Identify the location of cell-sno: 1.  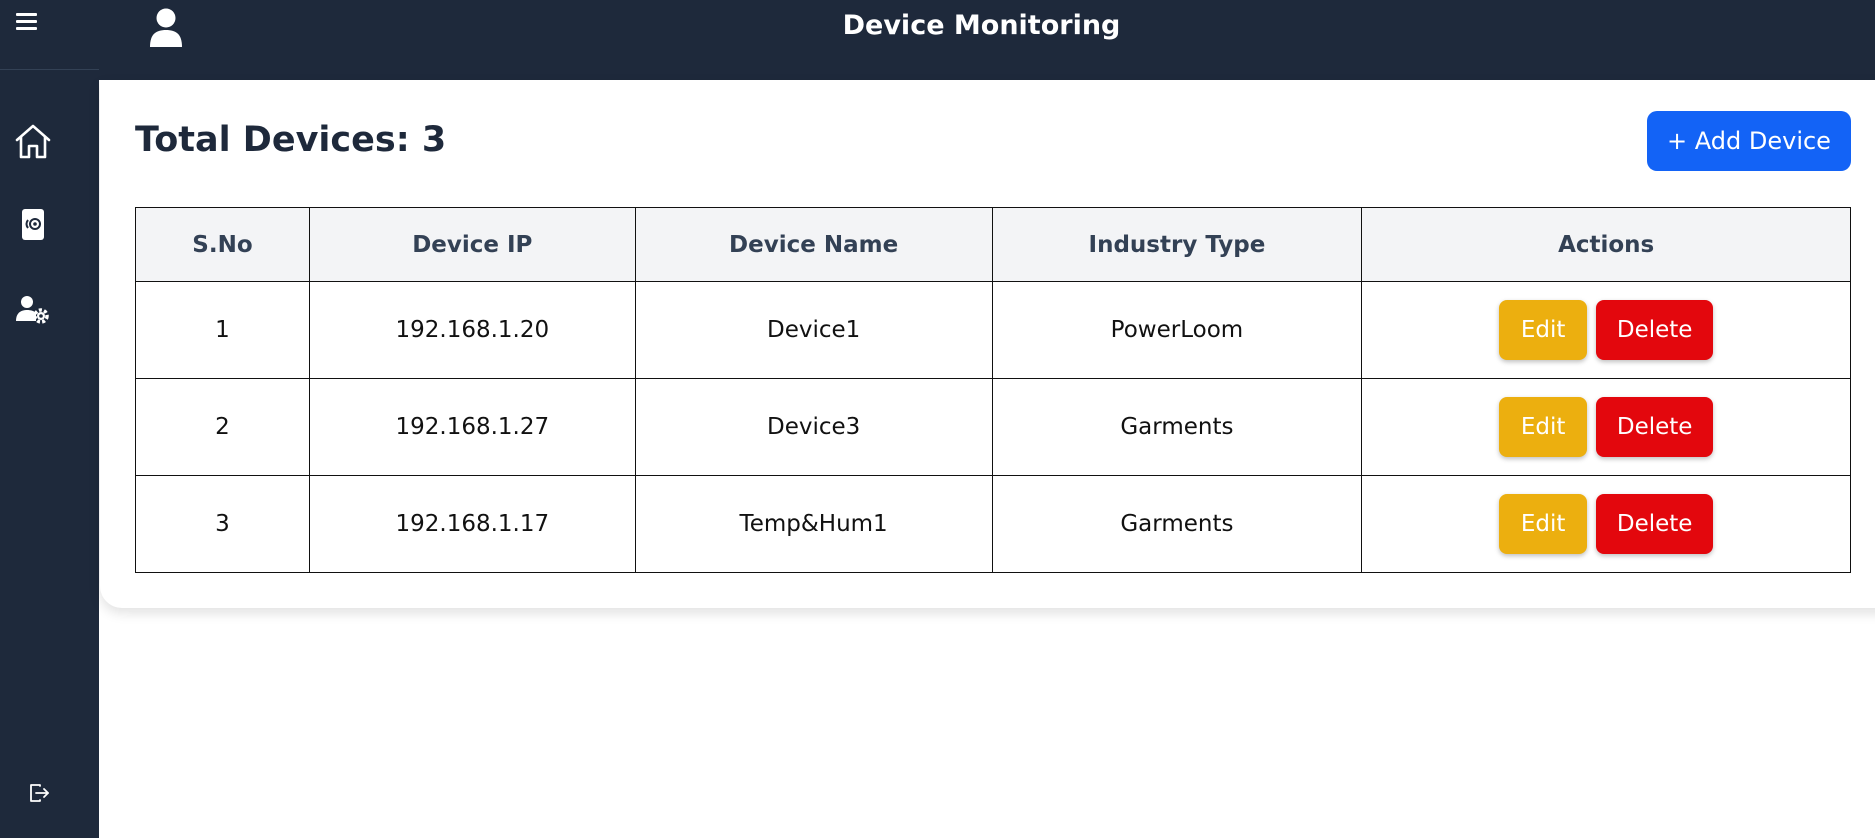
(222, 330).